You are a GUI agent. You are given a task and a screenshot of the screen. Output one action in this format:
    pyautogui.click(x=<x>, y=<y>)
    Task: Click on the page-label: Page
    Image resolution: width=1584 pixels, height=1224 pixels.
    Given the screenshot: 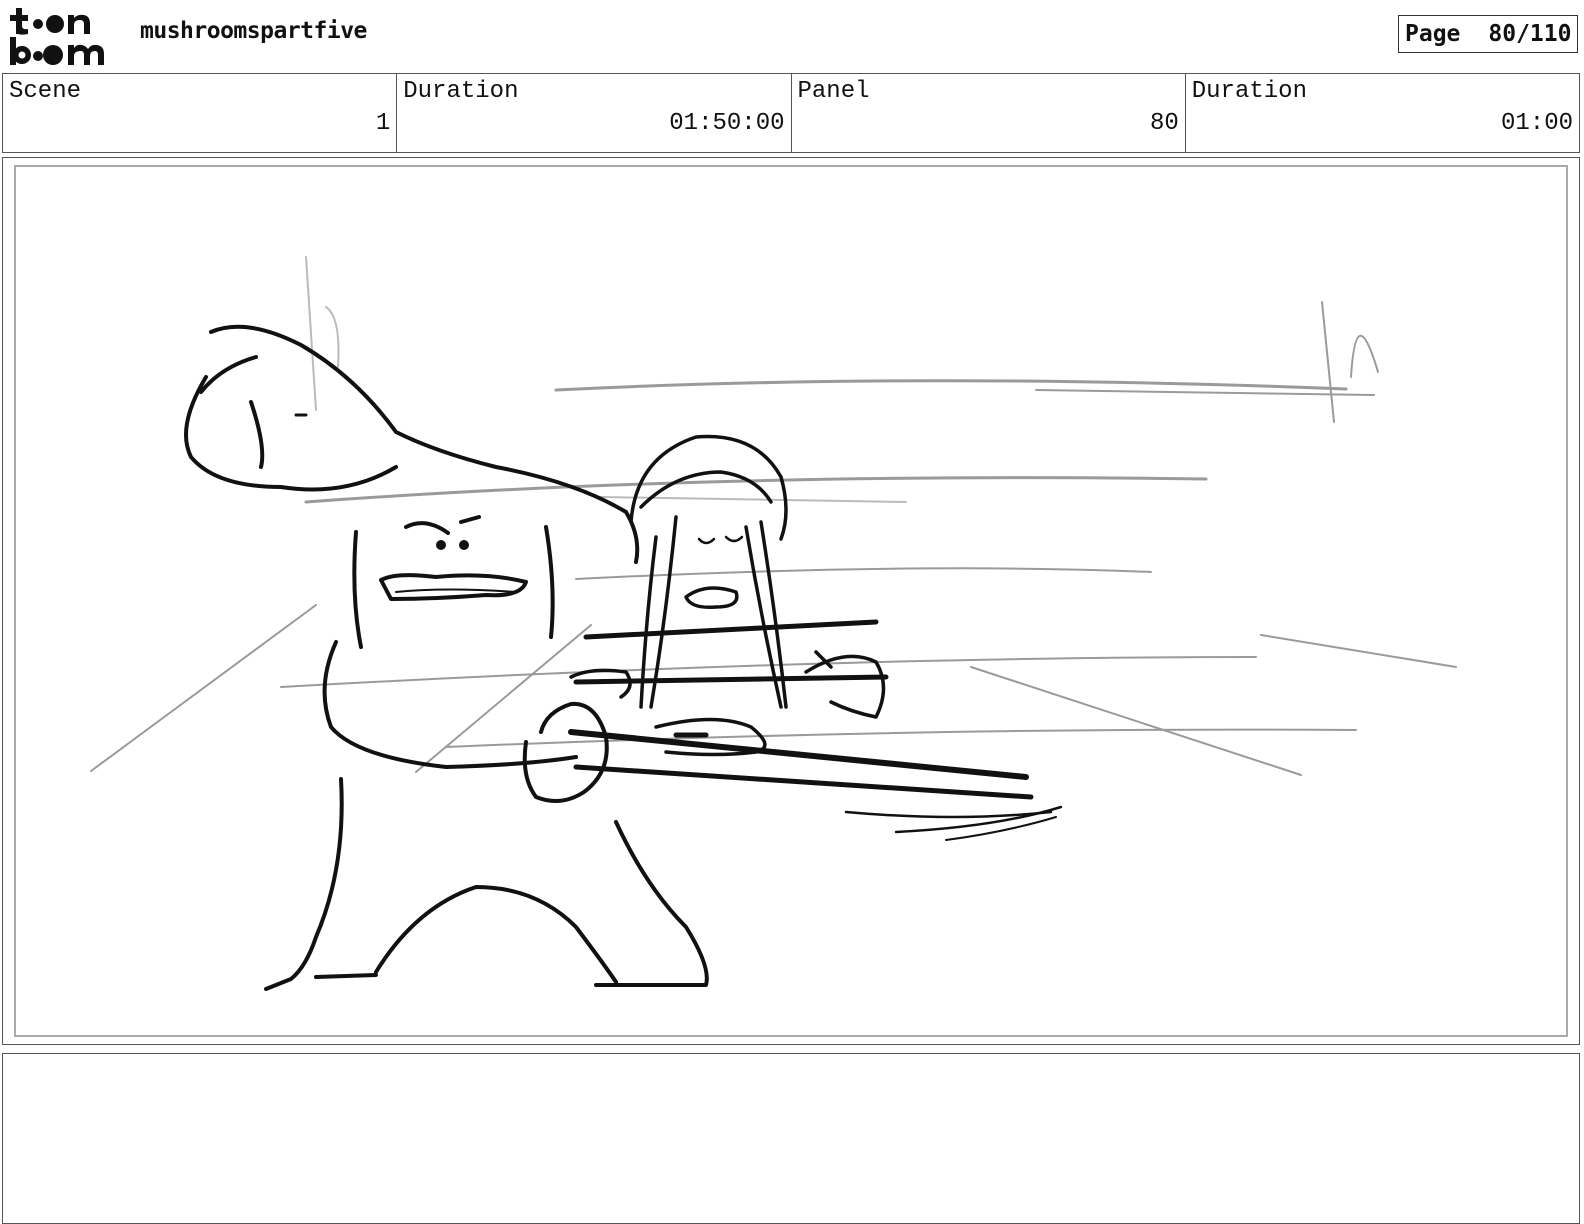 What is the action you would take?
    pyautogui.click(x=1433, y=34)
    